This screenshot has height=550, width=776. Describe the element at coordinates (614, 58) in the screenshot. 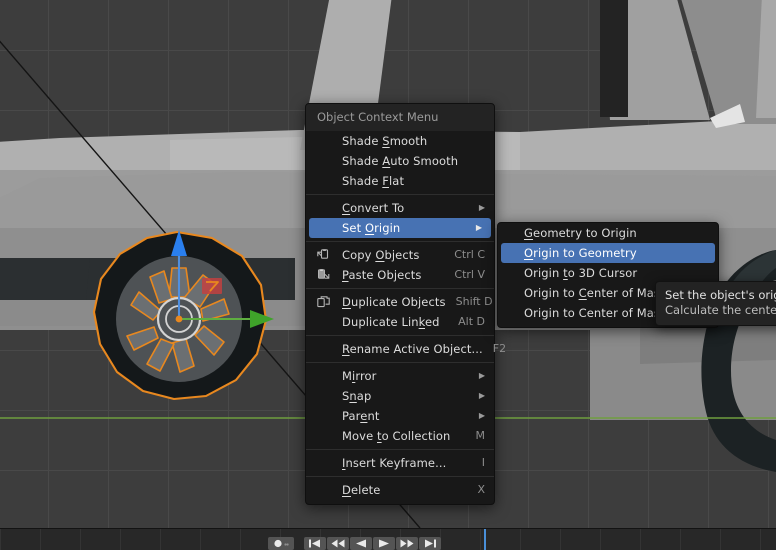

I see `body-window-dark` at that location.